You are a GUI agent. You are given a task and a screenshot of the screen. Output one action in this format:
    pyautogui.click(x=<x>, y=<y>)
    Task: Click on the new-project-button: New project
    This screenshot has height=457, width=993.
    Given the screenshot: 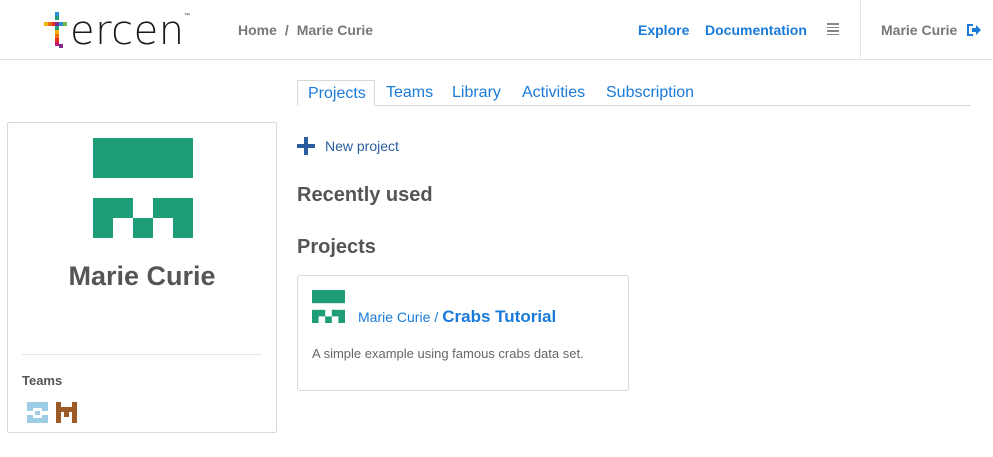 What is the action you would take?
    pyautogui.click(x=348, y=146)
    